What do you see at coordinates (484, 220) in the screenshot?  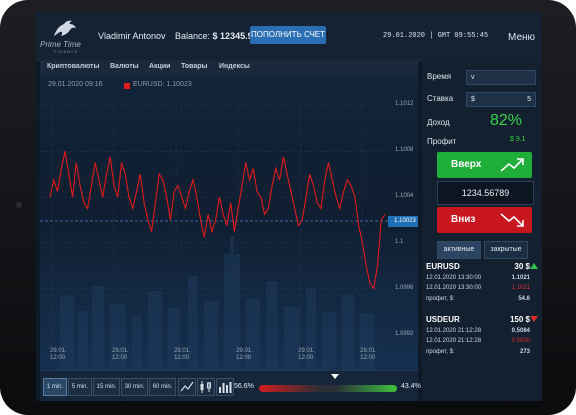 I see `down-button: Вниз` at bounding box center [484, 220].